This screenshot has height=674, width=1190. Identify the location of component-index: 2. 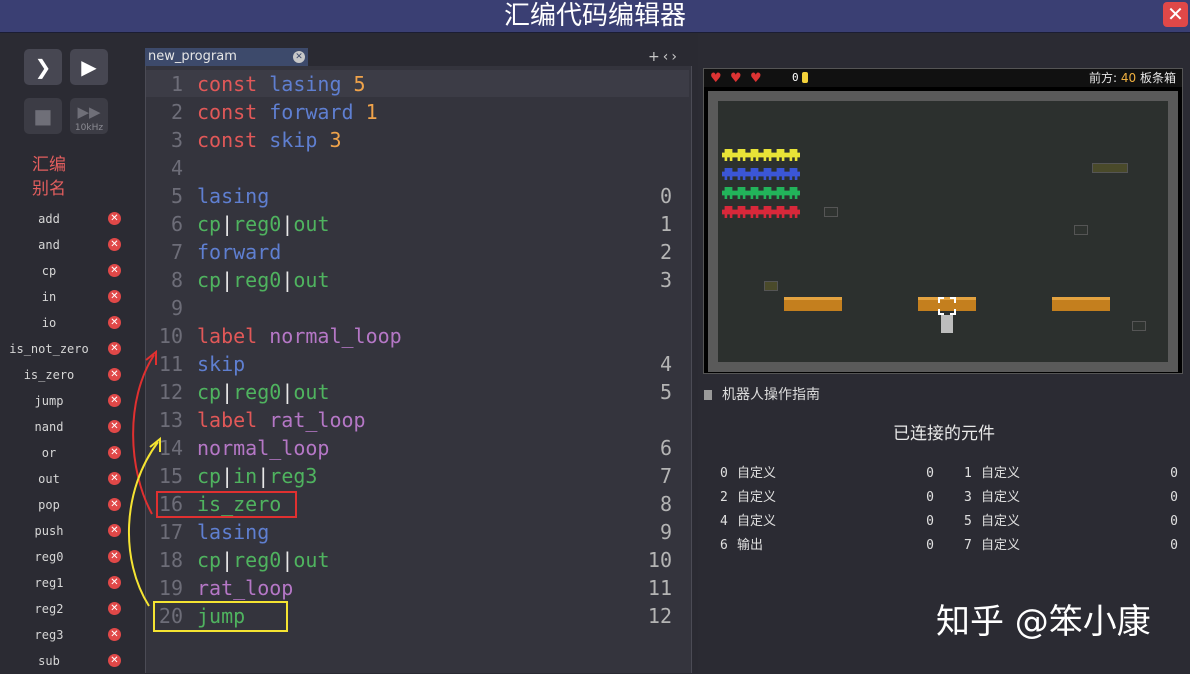
(724, 497).